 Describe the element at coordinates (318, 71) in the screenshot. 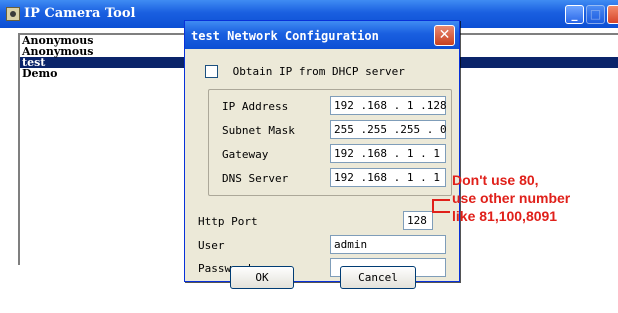

I see `dhcp-label: Obtain IP from DHCP server` at that location.